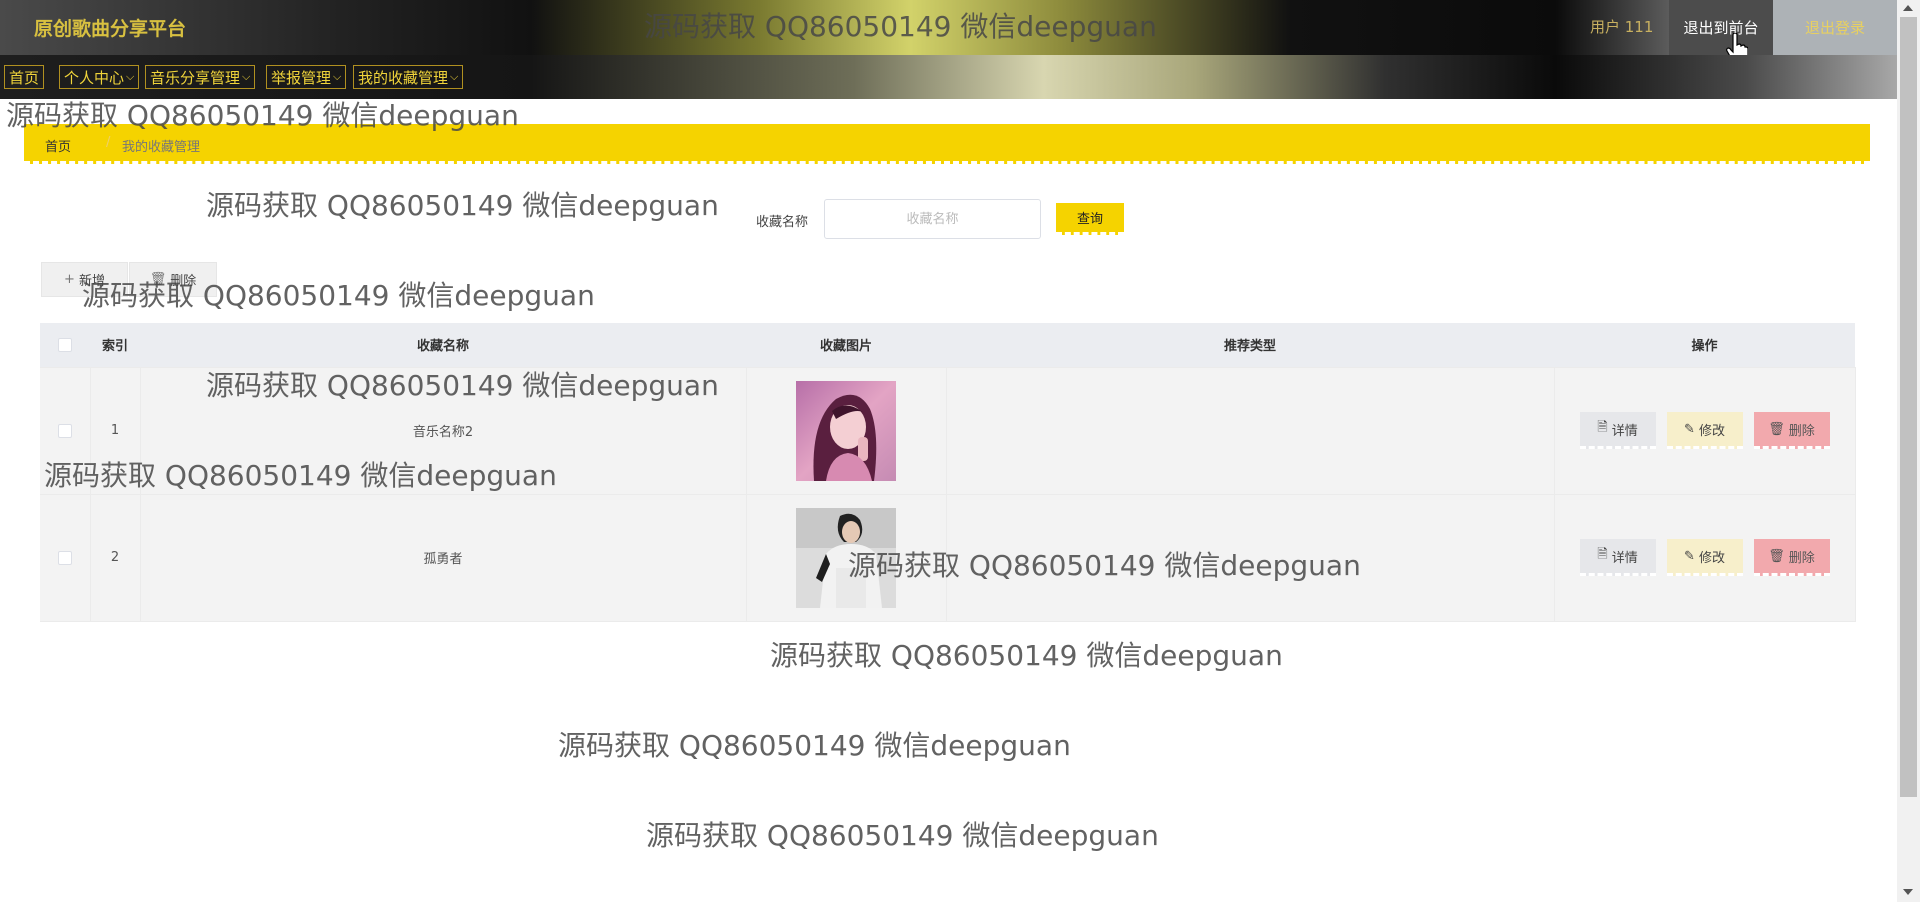 The width and height of the screenshot is (1920, 902). What do you see at coordinates (1090, 219) in the screenshot?
I see `search-button: 查询` at bounding box center [1090, 219].